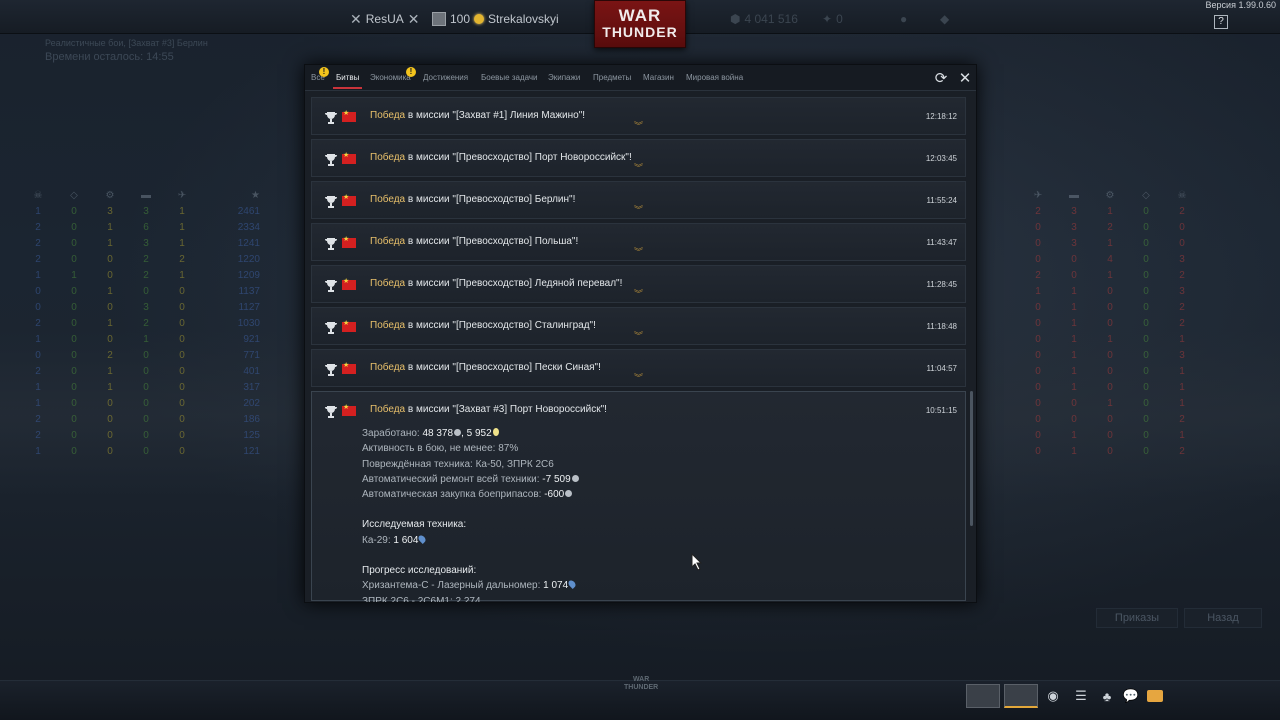  What do you see at coordinates (1140, 388) in the screenshot?
I see `scoreboard-row: 0 1 0 0 1` at bounding box center [1140, 388].